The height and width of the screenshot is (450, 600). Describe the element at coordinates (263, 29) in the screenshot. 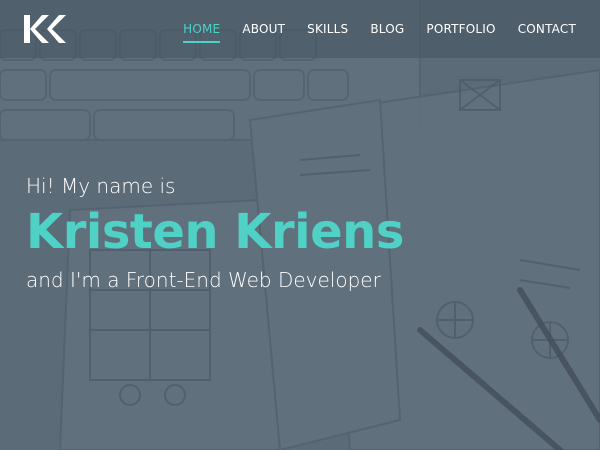

I see `nav-about: ABOUT` at that location.